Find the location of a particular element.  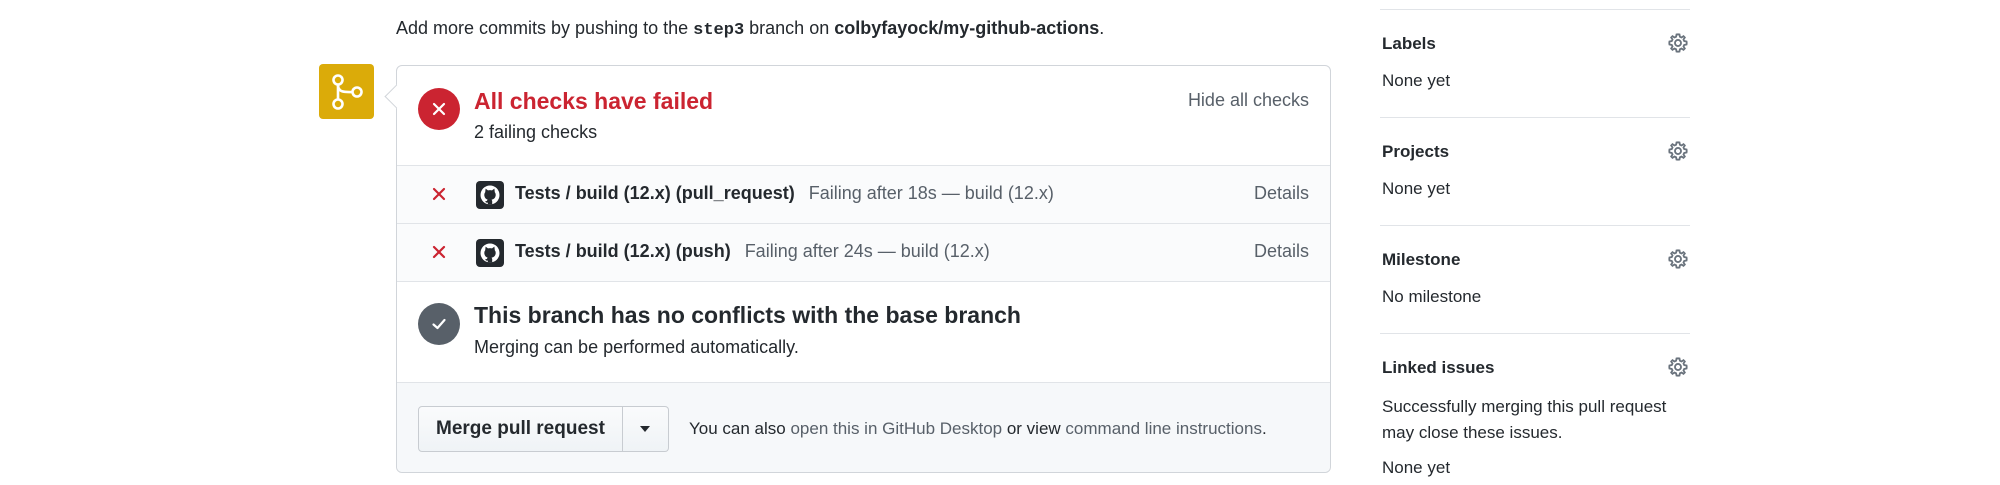

sidebar-labels-title: Labels is located at coordinates (1409, 44).